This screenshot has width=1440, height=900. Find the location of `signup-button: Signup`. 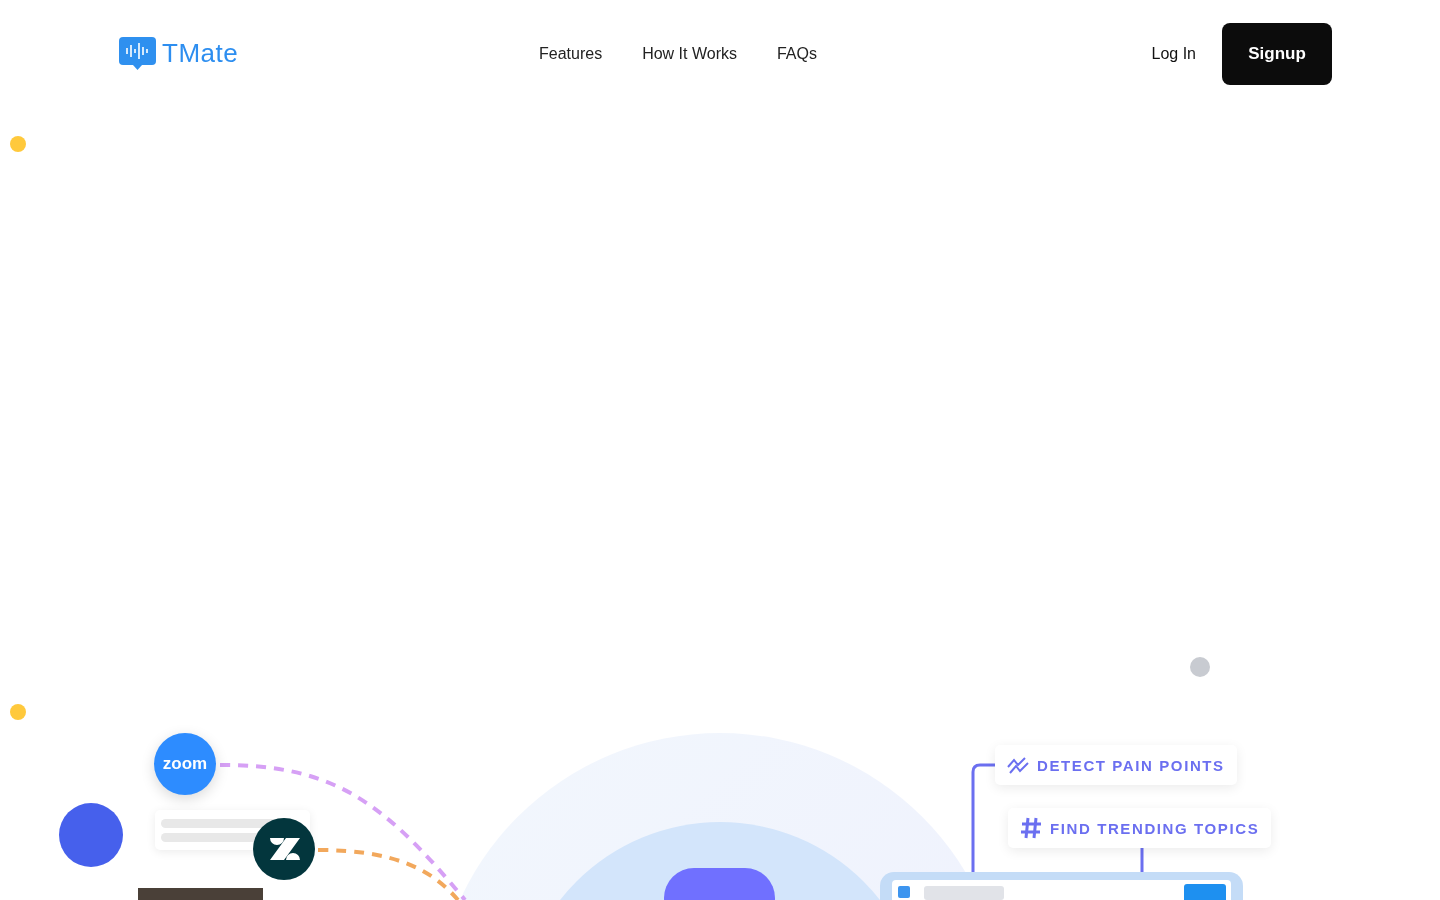

signup-button: Signup is located at coordinates (1277, 53).